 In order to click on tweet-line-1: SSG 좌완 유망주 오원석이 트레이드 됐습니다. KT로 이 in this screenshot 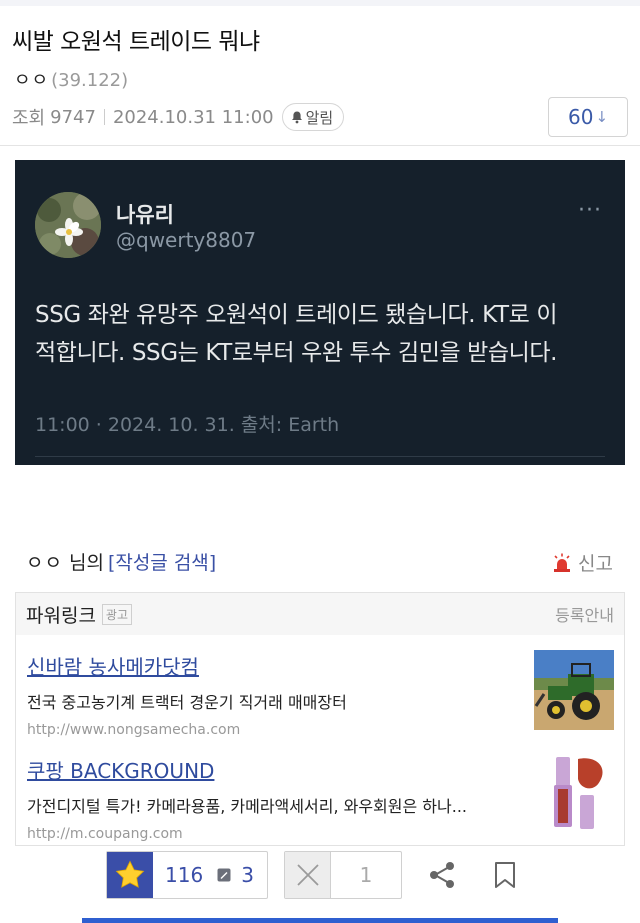, I will do `click(296, 315)`.